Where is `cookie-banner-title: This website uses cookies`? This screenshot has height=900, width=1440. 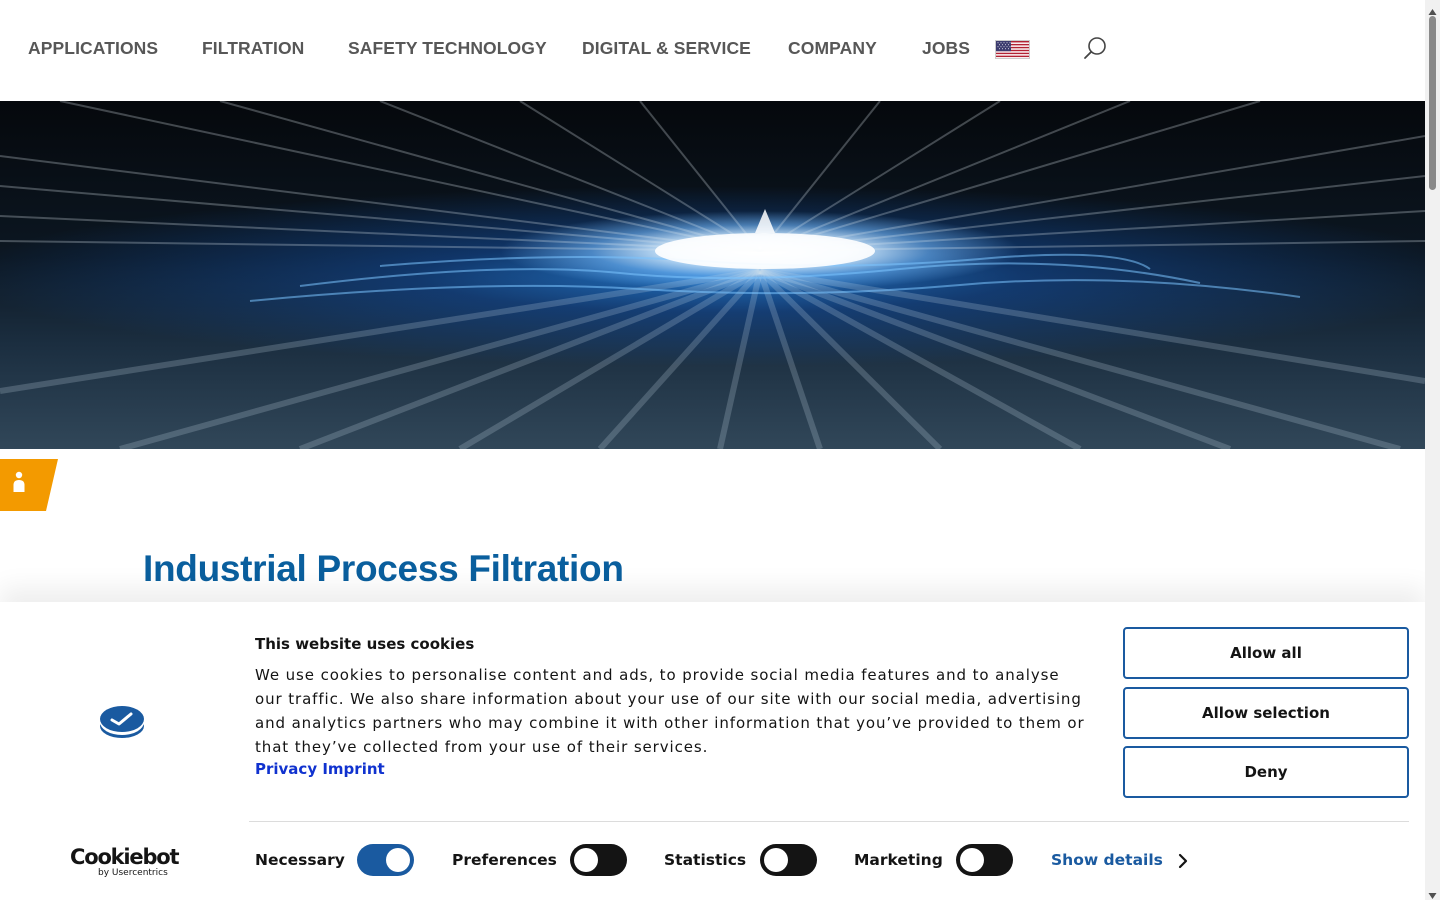 cookie-banner-title: This website uses cookies is located at coordinates (365, 644).